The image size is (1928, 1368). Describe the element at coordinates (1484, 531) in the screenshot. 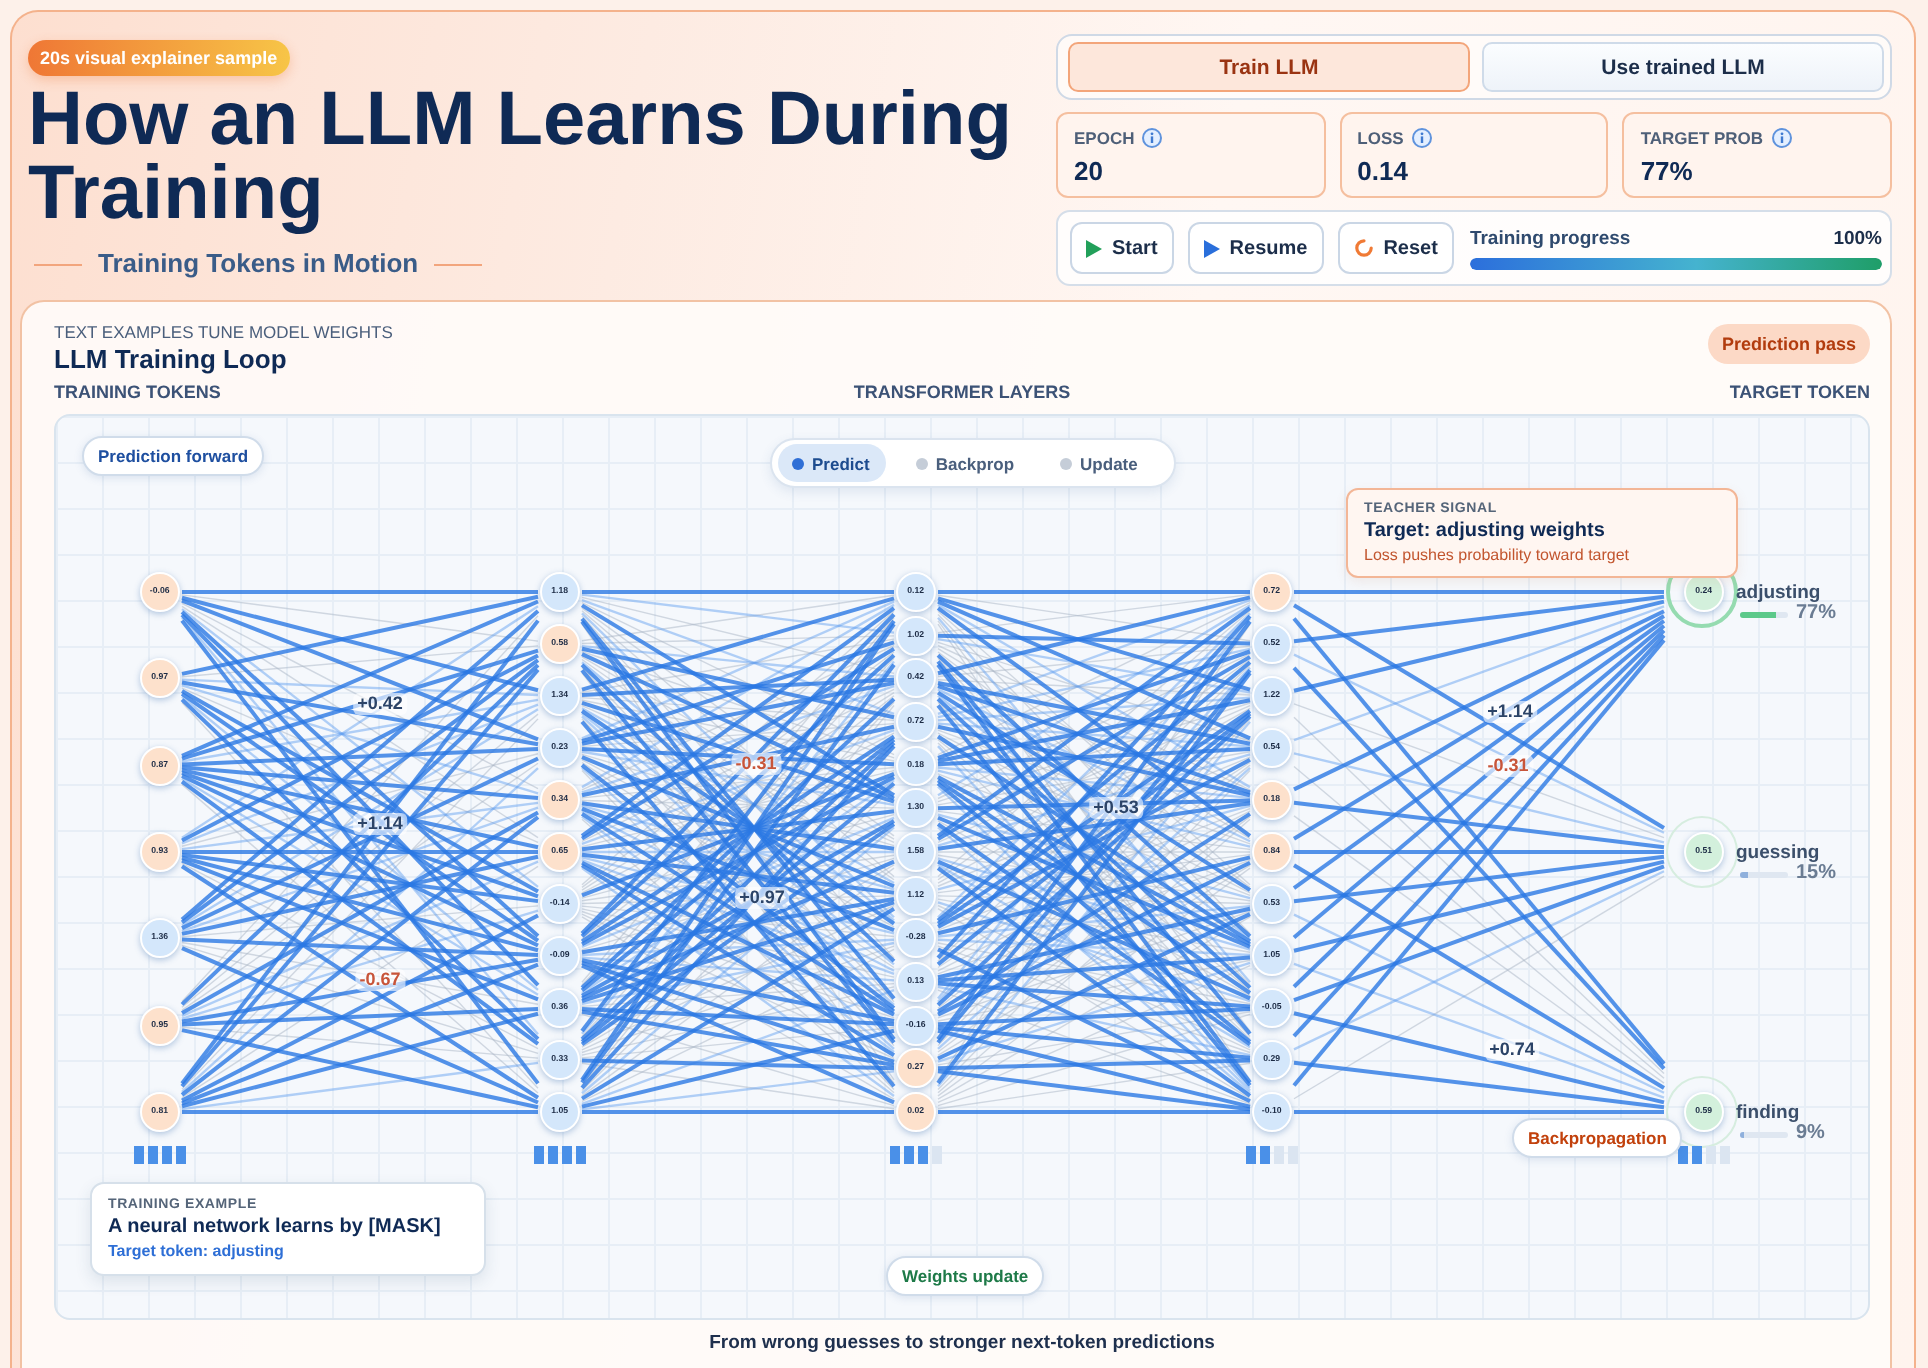

I see `callout-title: Target: adjusting weights` at that location.